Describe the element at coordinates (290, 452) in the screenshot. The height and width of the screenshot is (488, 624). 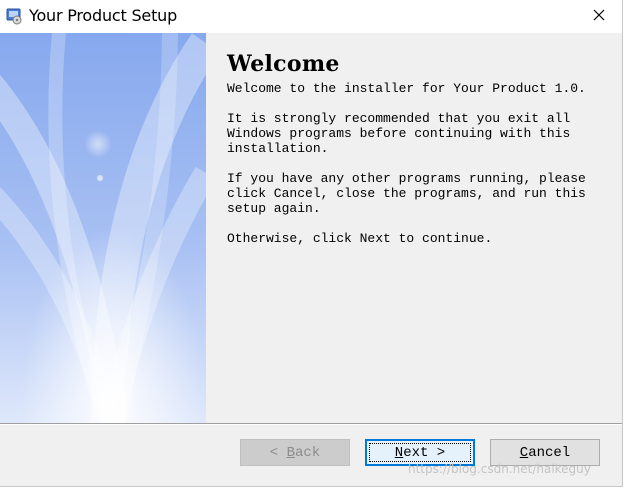
I see `back-button-accel: B` at that location.